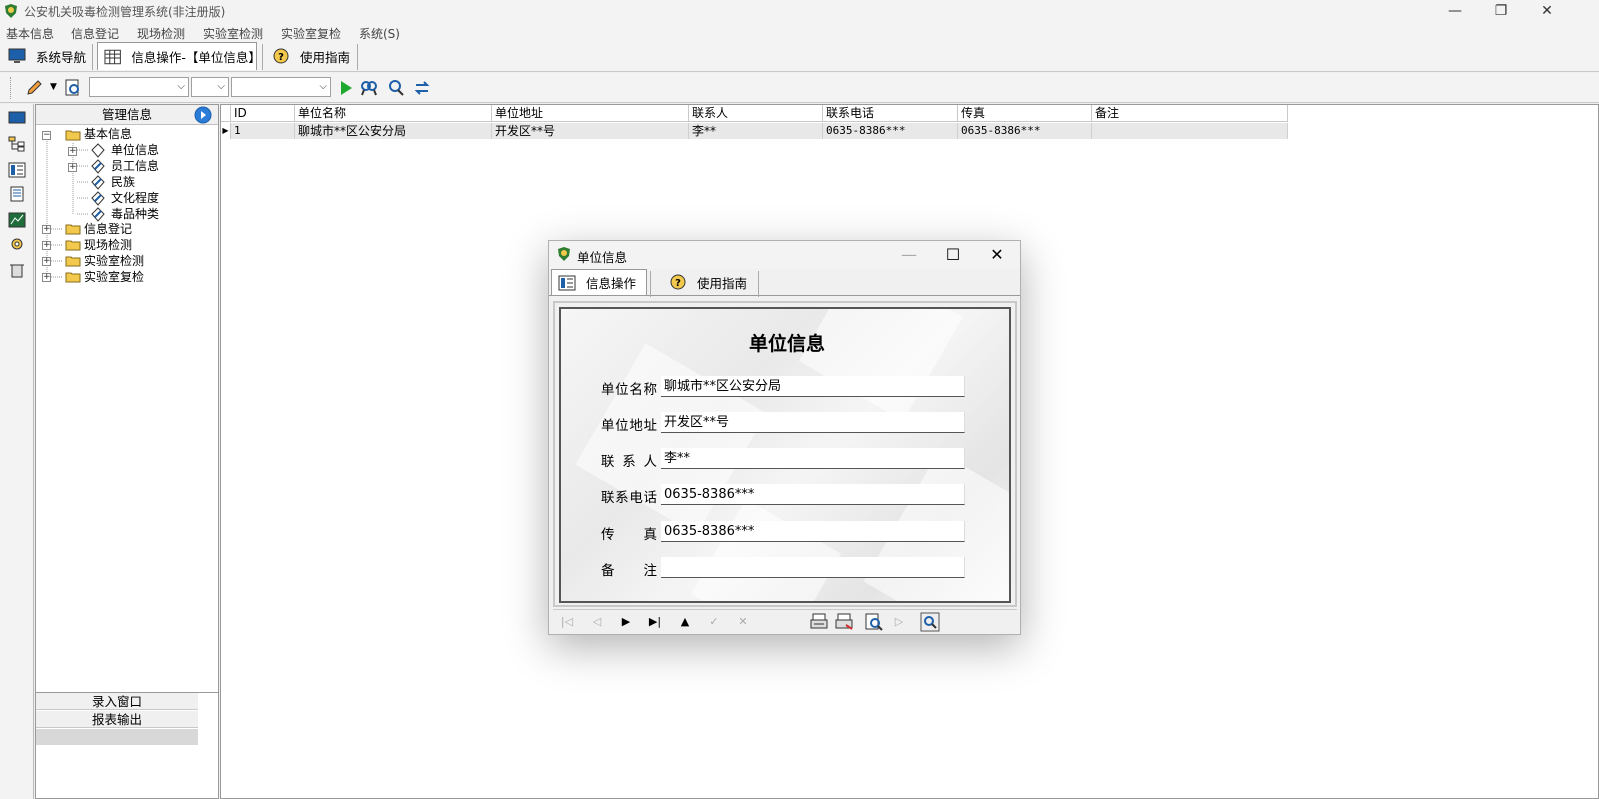 The image size is (1599, 799). What do you see at coordinates (311, 33) in the screenshot?
I see `menu-lab-recheck: 实验室复检` at bounding box center [311, 33].